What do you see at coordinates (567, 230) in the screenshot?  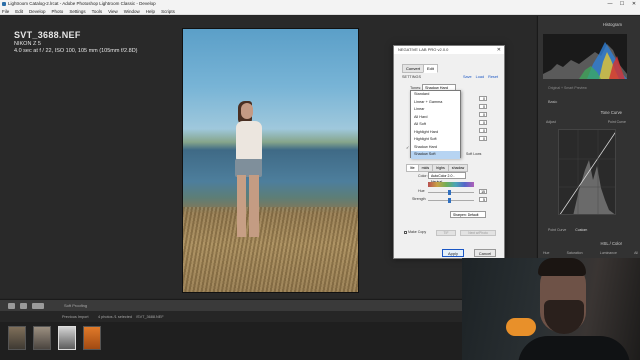 I see `point-curve-row: Point Curve Custom` at bounding box center [567, 230].